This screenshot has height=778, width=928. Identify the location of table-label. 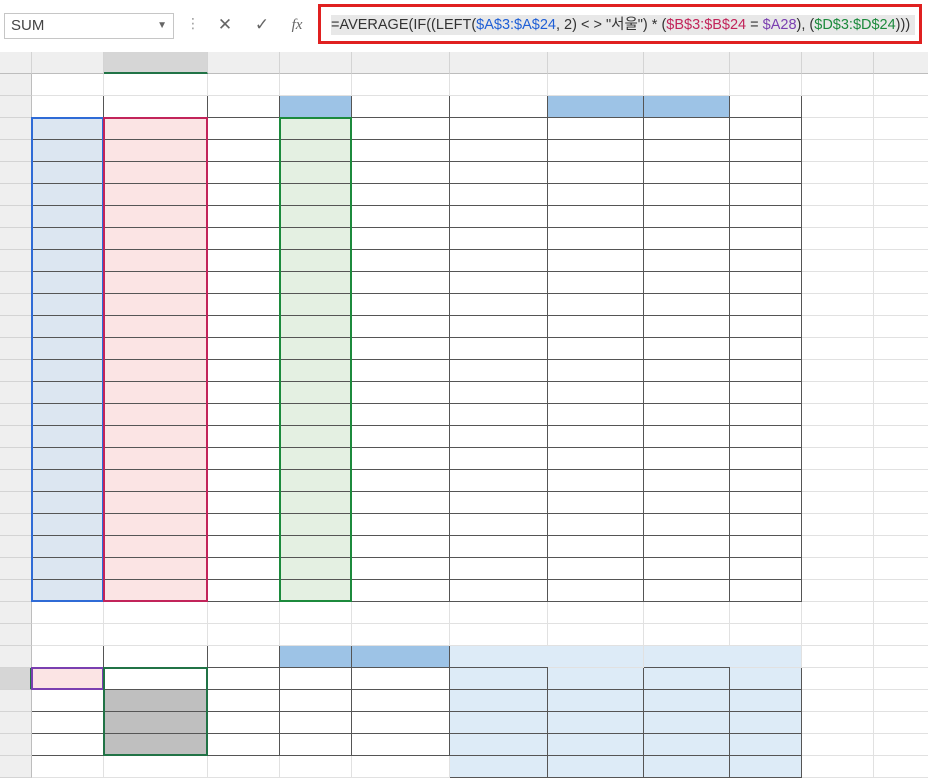
(244, 635).